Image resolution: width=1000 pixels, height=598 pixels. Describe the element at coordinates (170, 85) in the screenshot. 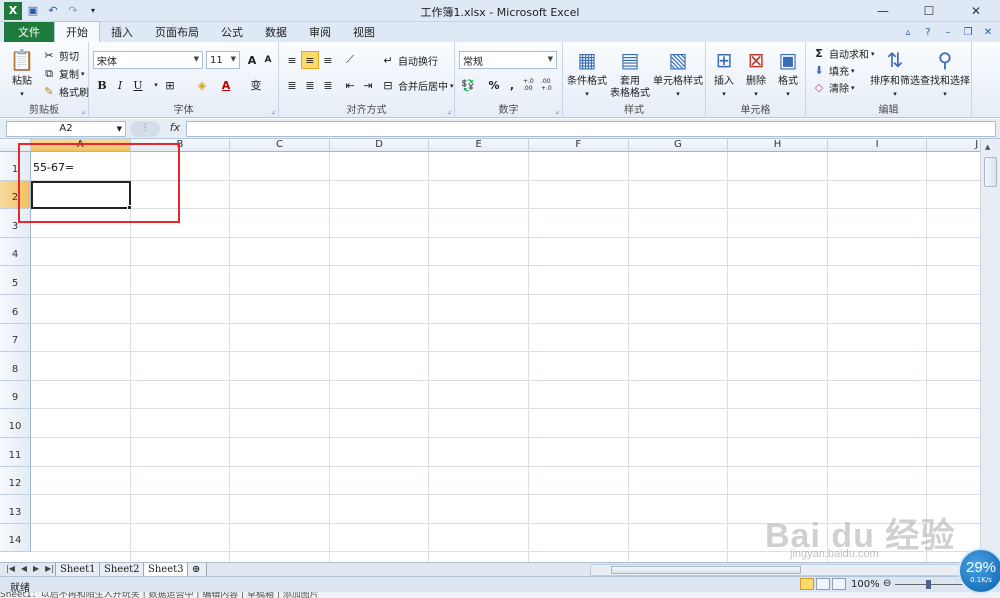

I see `borders-icon: ⊞` at that location.